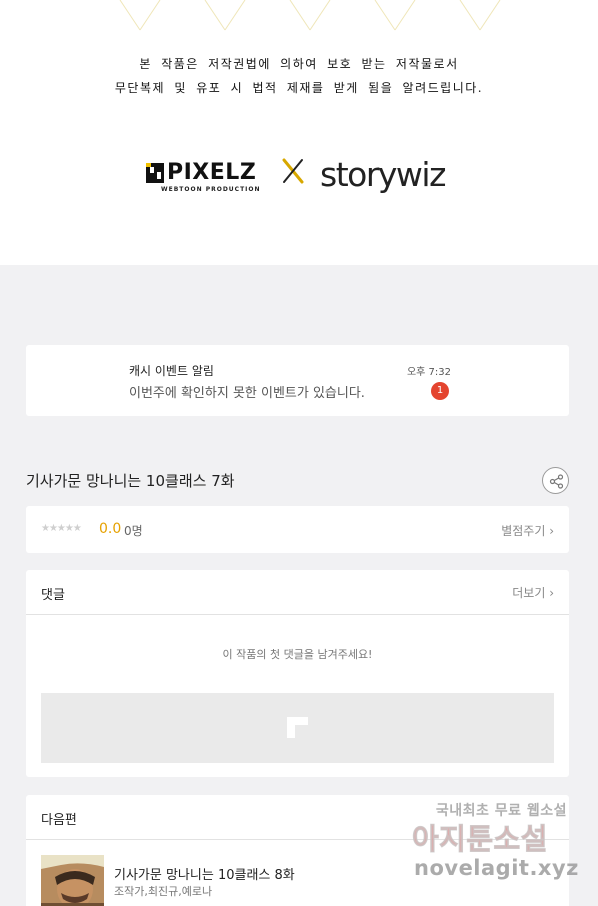  What do you see at coordinates (61, 528) in the screenshot?
I see `rating-stars: ★★★★★` at bounding box center [61, 528].